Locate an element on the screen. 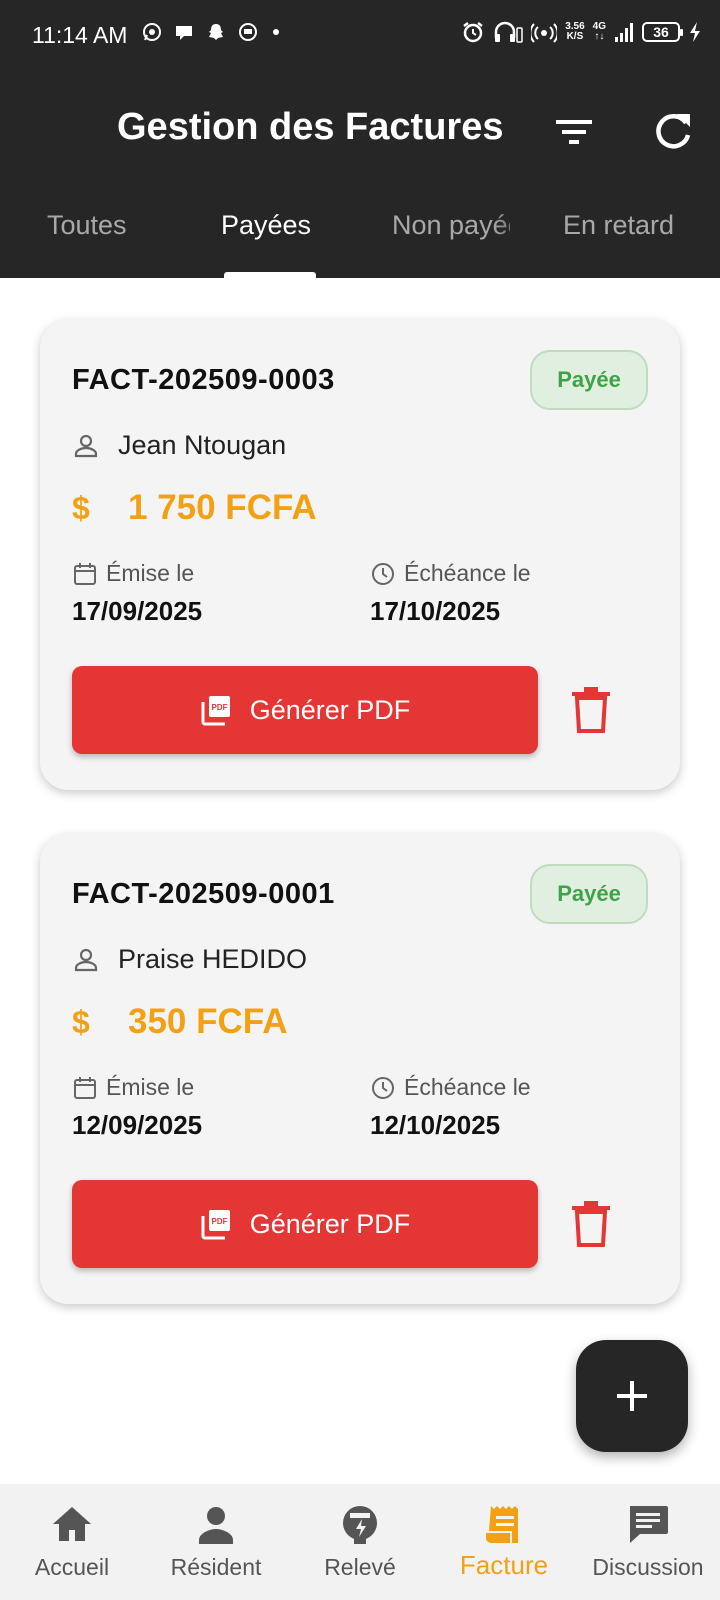 The height and width of the screenshot is (1600, 720). amount-row: $ 1 750 FCFA is located at coordinates (194, 508).